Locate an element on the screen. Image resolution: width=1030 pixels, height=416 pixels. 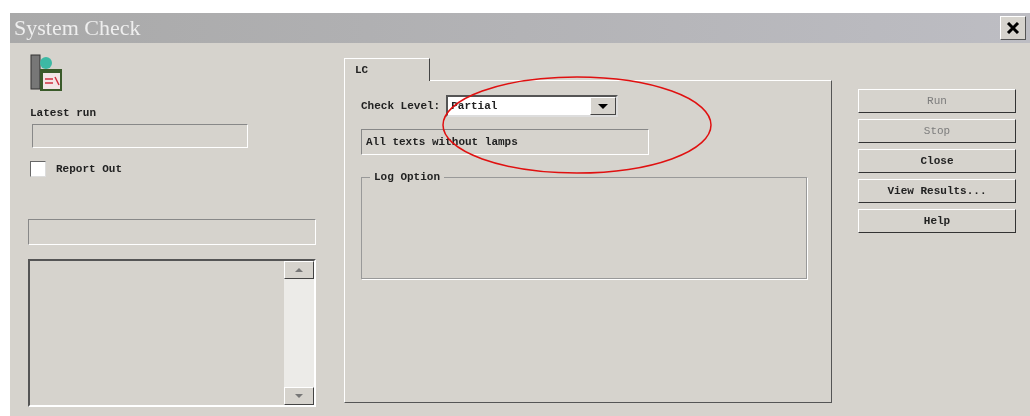
dropdown-value: Partial is located at coordinates (474, 106).